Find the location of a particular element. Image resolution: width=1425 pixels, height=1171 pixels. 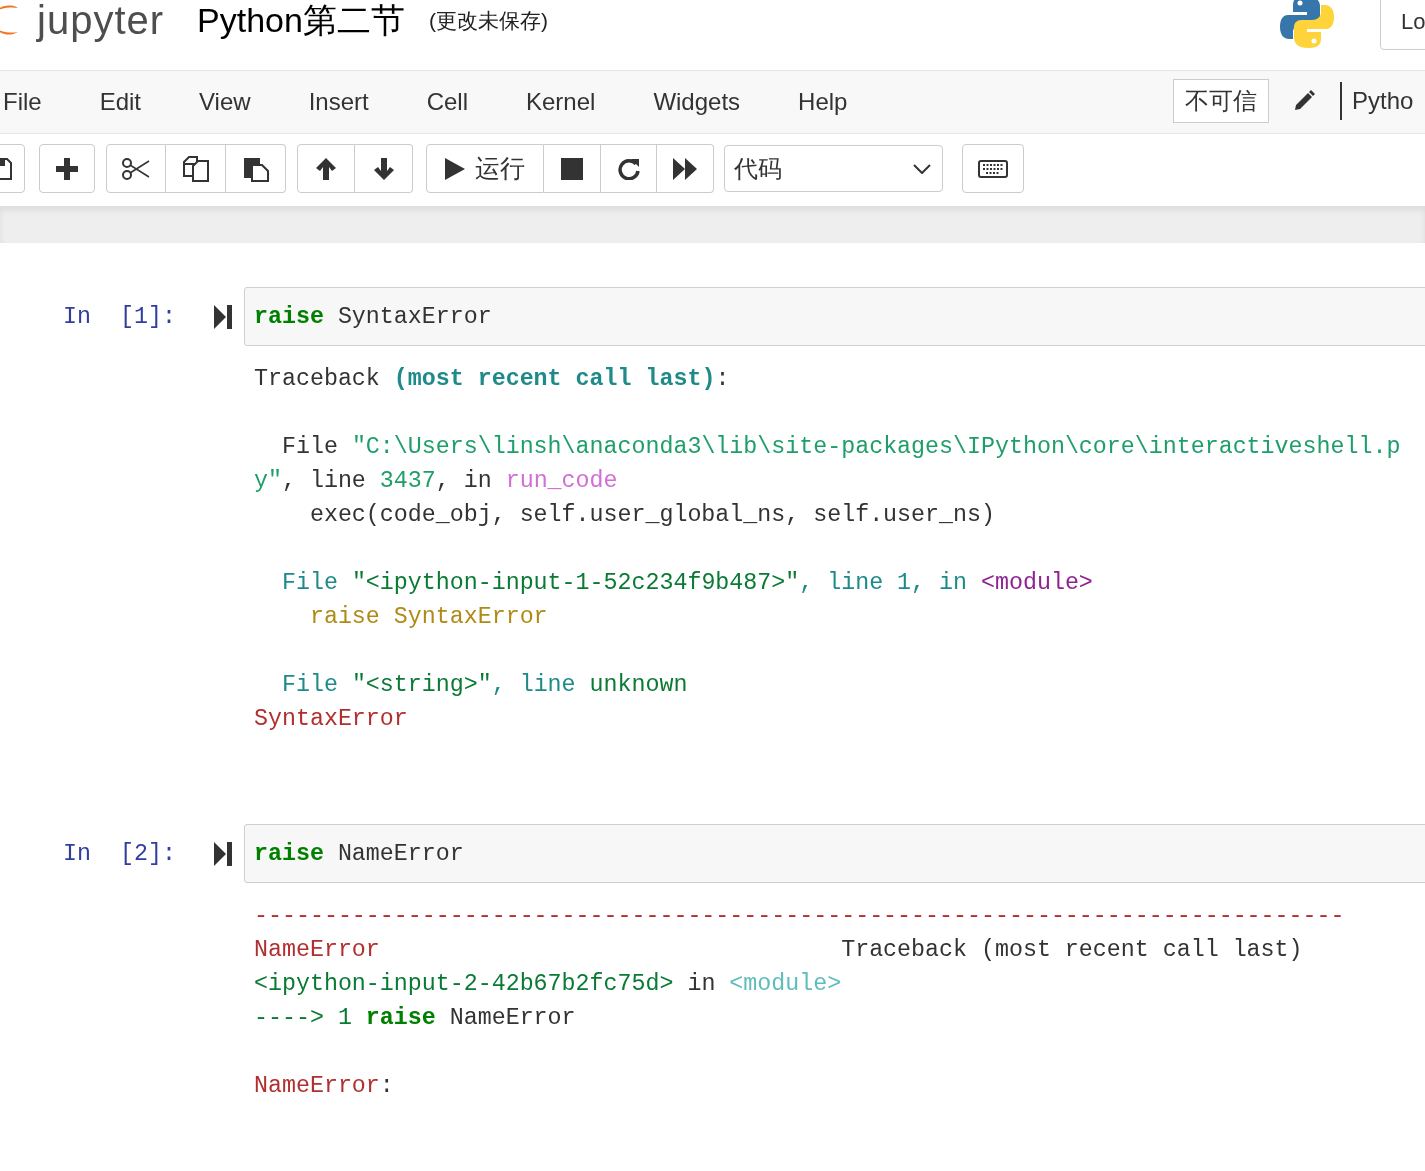

output-line: raise SyntaxError is located at coordinates (428, 617).